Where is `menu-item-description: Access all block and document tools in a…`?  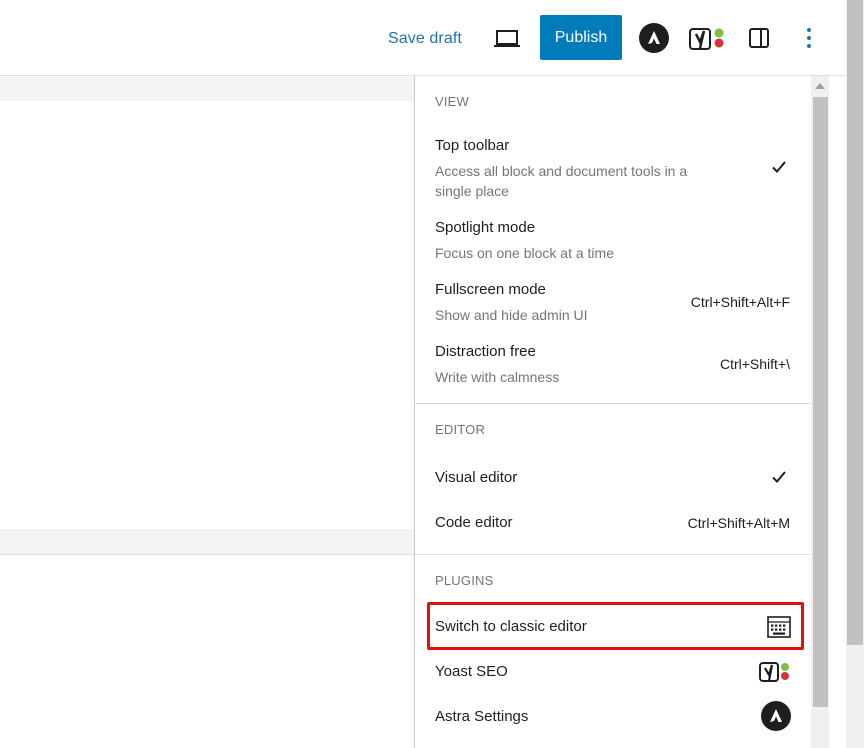
menu-item-description: Access all block and document tools in a… is located at coordinates (561, 181).